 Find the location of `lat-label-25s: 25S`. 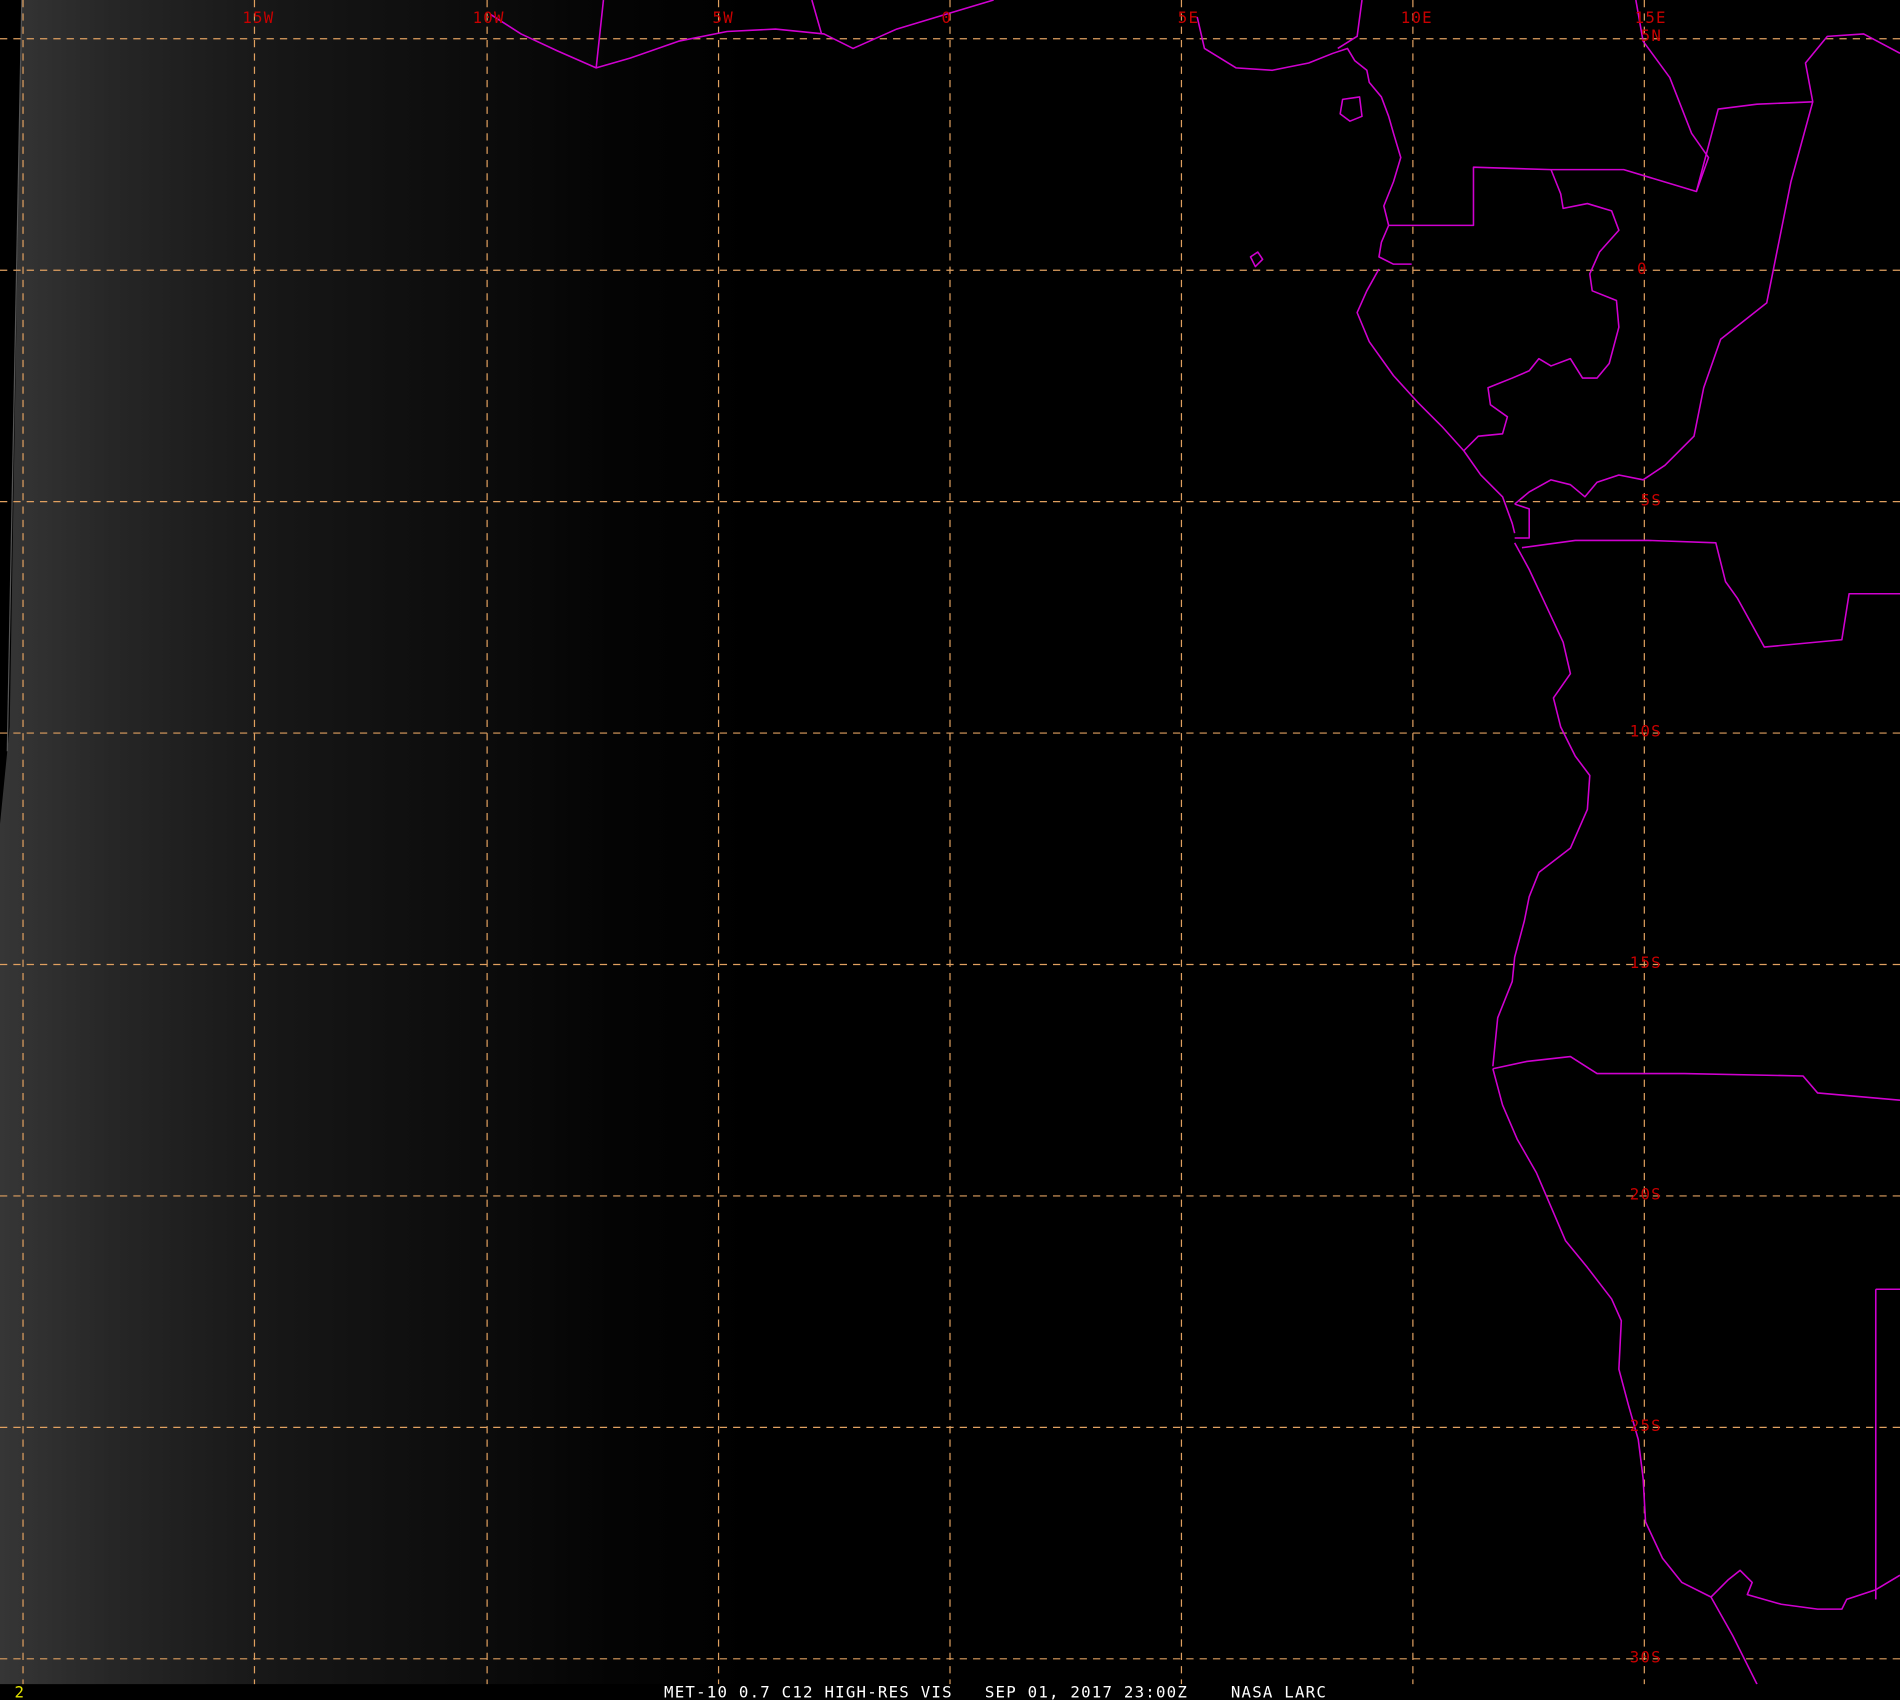

lat-label-25s: 25S is located at coordinates (1646, 1425).